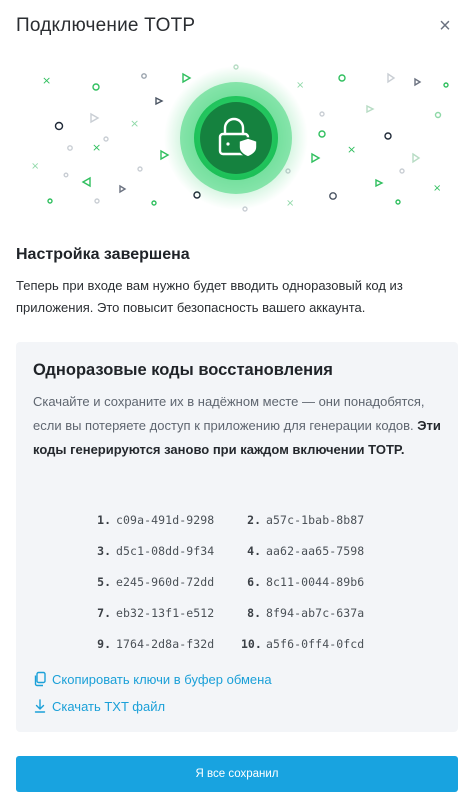 The image size is (473, 802). I want to click on code-item: 4. aa62-aa65-7598, so click(316, 551).